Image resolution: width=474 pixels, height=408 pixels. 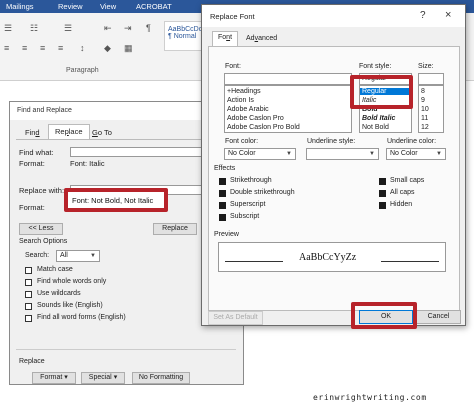 I want to click on replace-font-titlebar: Replace Font ? ×, so click(x=333, y=16).